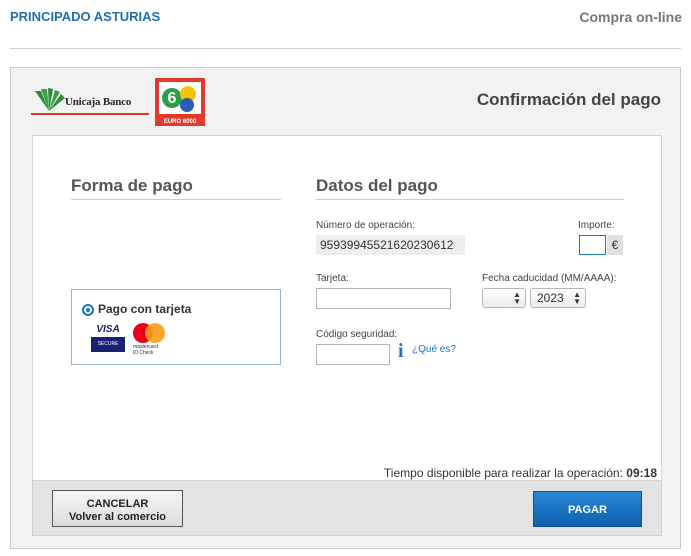  What do you see at coordinates (615, 245) in the screenshot?
I see `currency-symbol: €` at bounding box center [615, 245].